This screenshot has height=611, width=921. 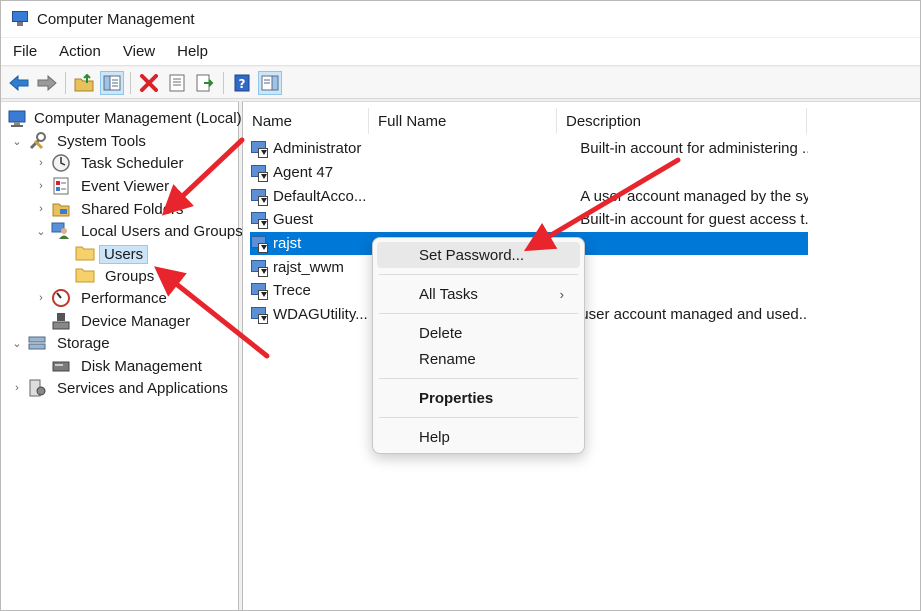 I want to click on event-log-icon, so click(x=61, y=186).